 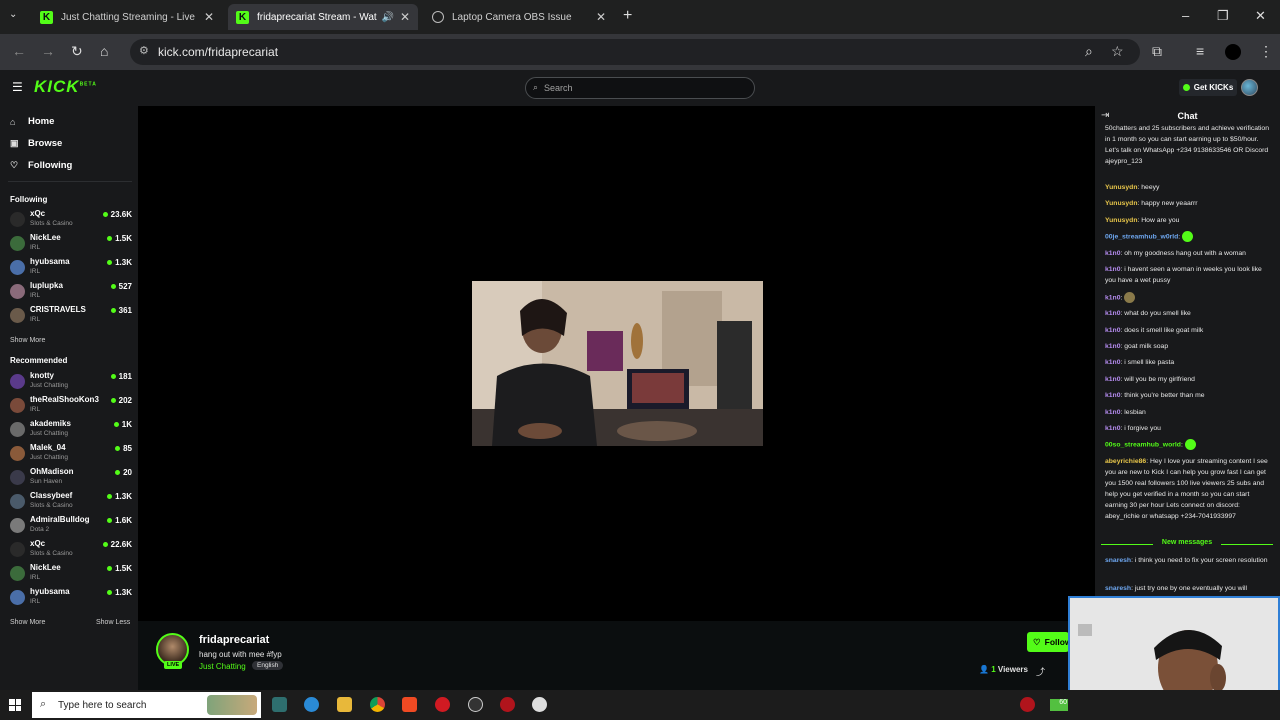 What do you see at coordinates (1185, 15) in the screenshot?
I see `minimize-window-button: –` at bounding box center [1185, 15].